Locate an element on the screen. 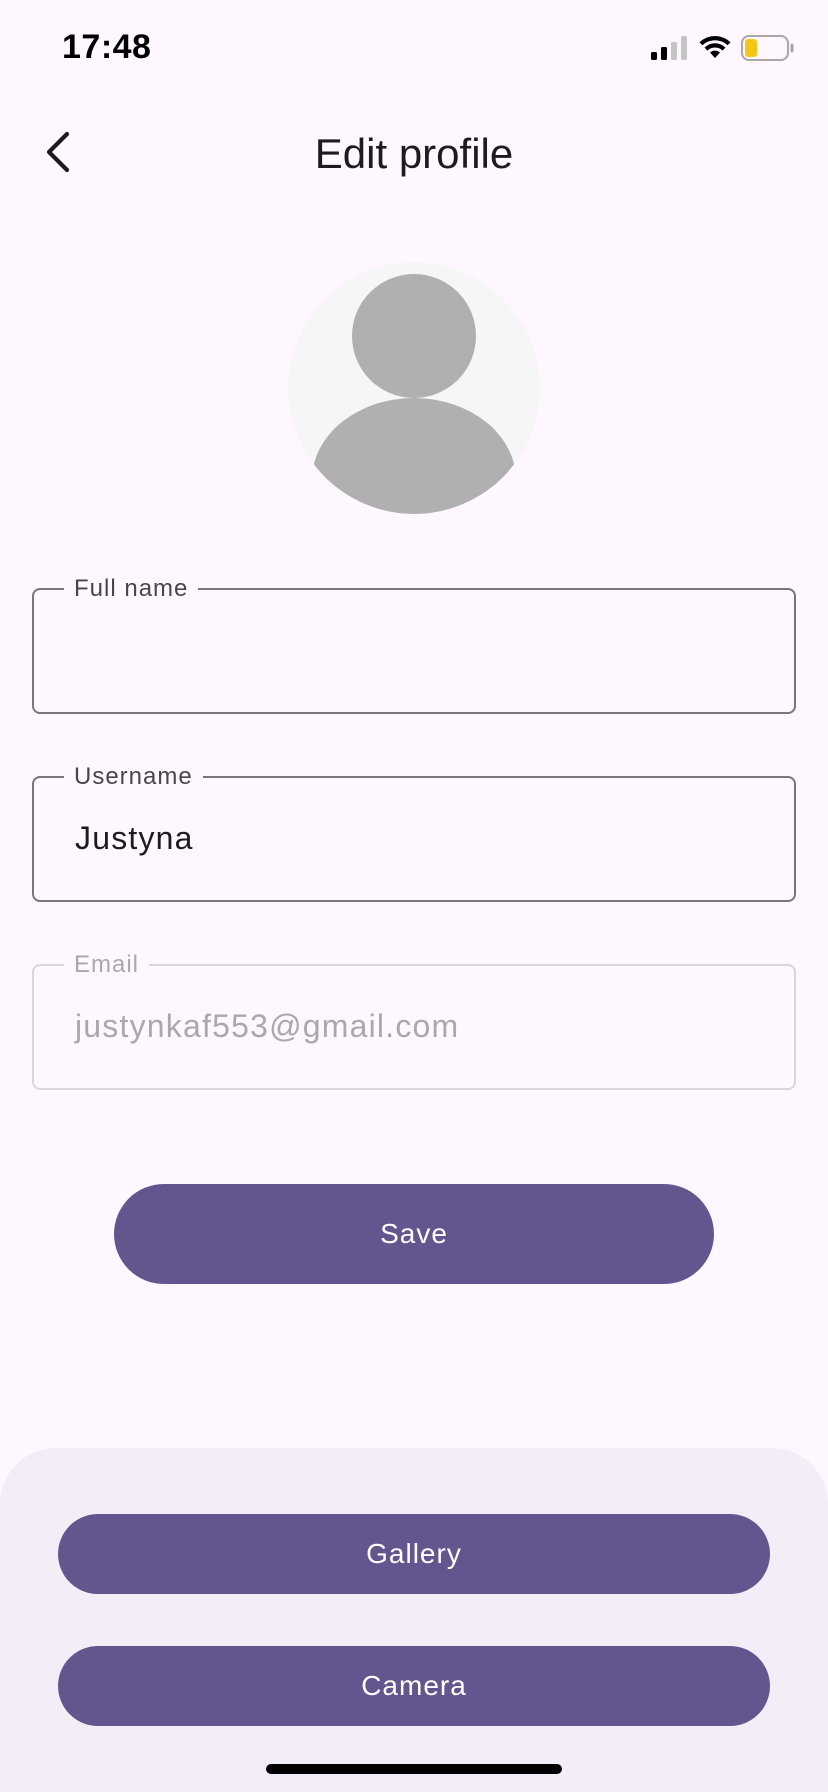 The height and width of the screenshot is (1792, 828). app-header: Edit profile is located at coordinates (414, 155).